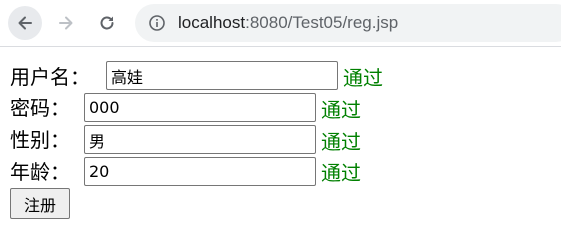 This screenshot has width=561, height=248. I want to click on age-row: 年龄：, so click(40, 170).